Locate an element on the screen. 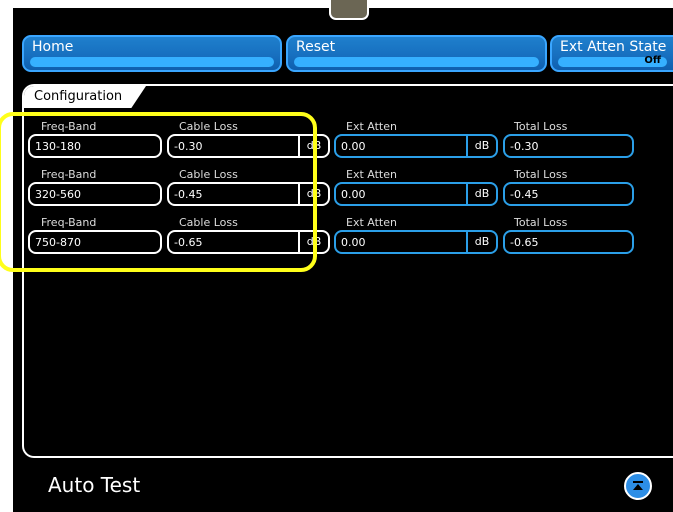  home-button-bar is located at coordinates (152, 62).